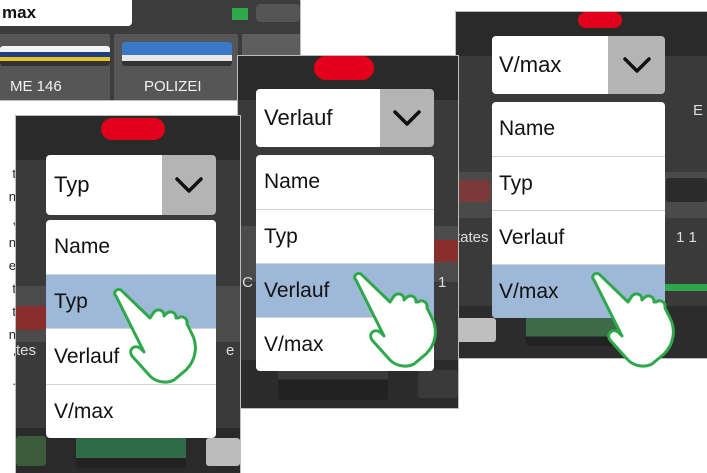 Image resolution: width=707 pixels, height=473 pixels. I want to click on loco-tile: ME 146, so click(55, 67).